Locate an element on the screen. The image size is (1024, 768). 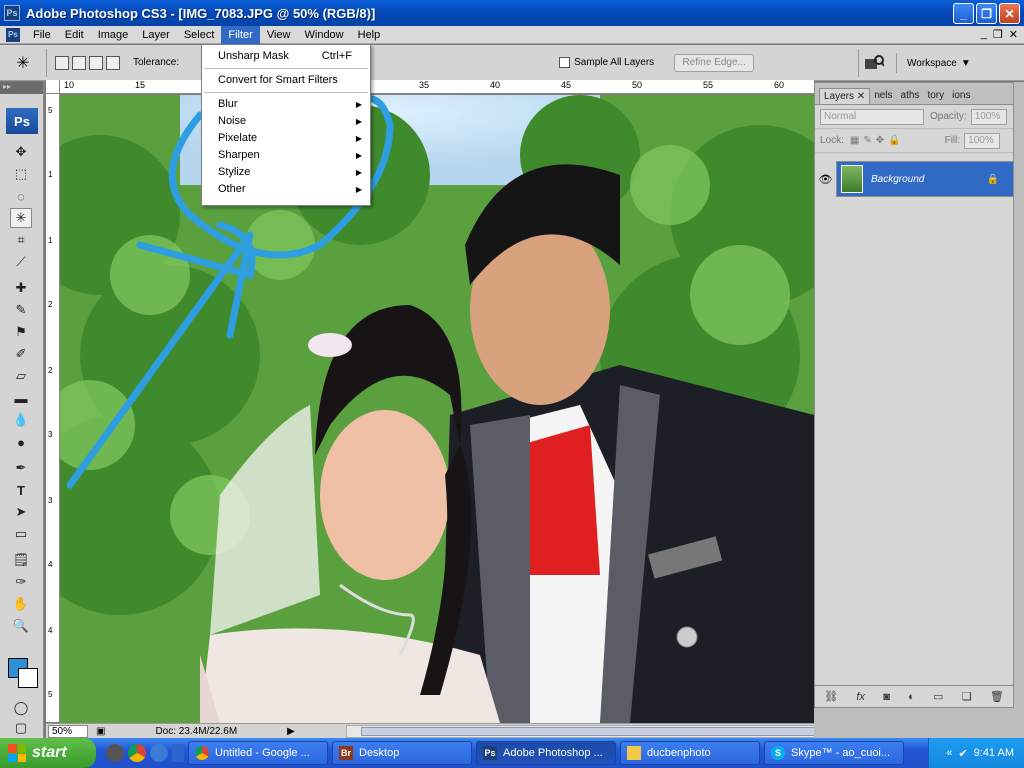
slice-tool-icon: ⟋ is located at coordinates (21, 262).